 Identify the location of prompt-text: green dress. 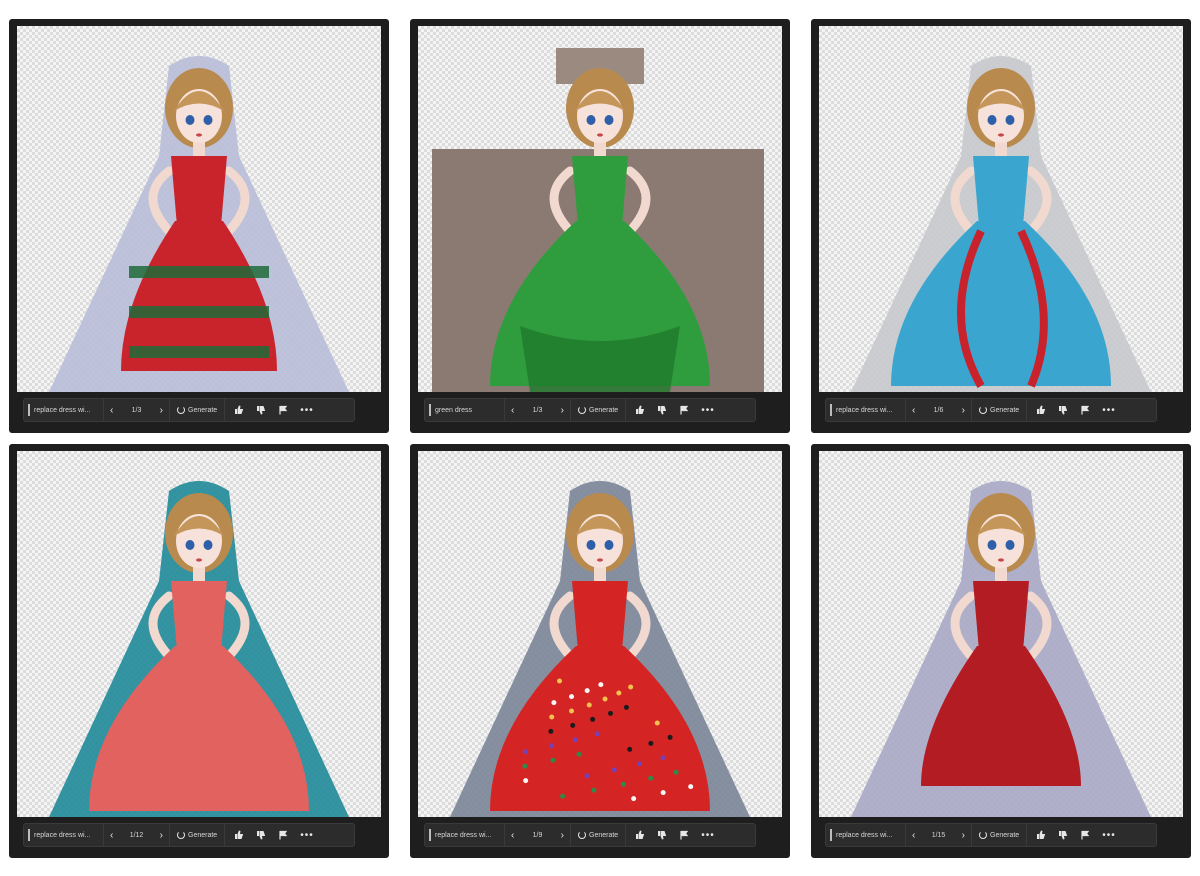
(453, 410).